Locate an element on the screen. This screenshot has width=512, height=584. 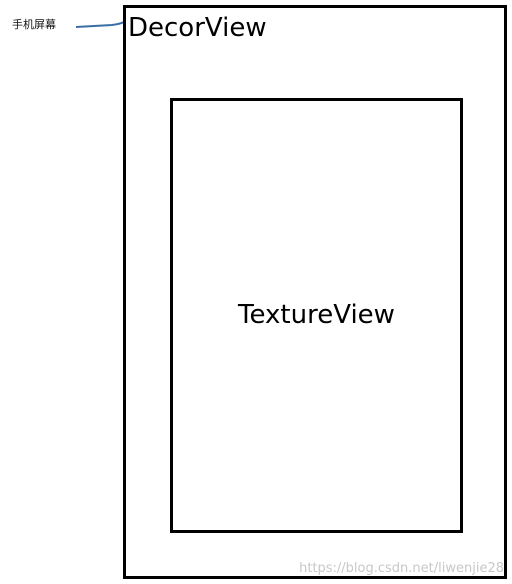
phone-screen-label: 手机屏幕 is located at coordinates (34, 24).